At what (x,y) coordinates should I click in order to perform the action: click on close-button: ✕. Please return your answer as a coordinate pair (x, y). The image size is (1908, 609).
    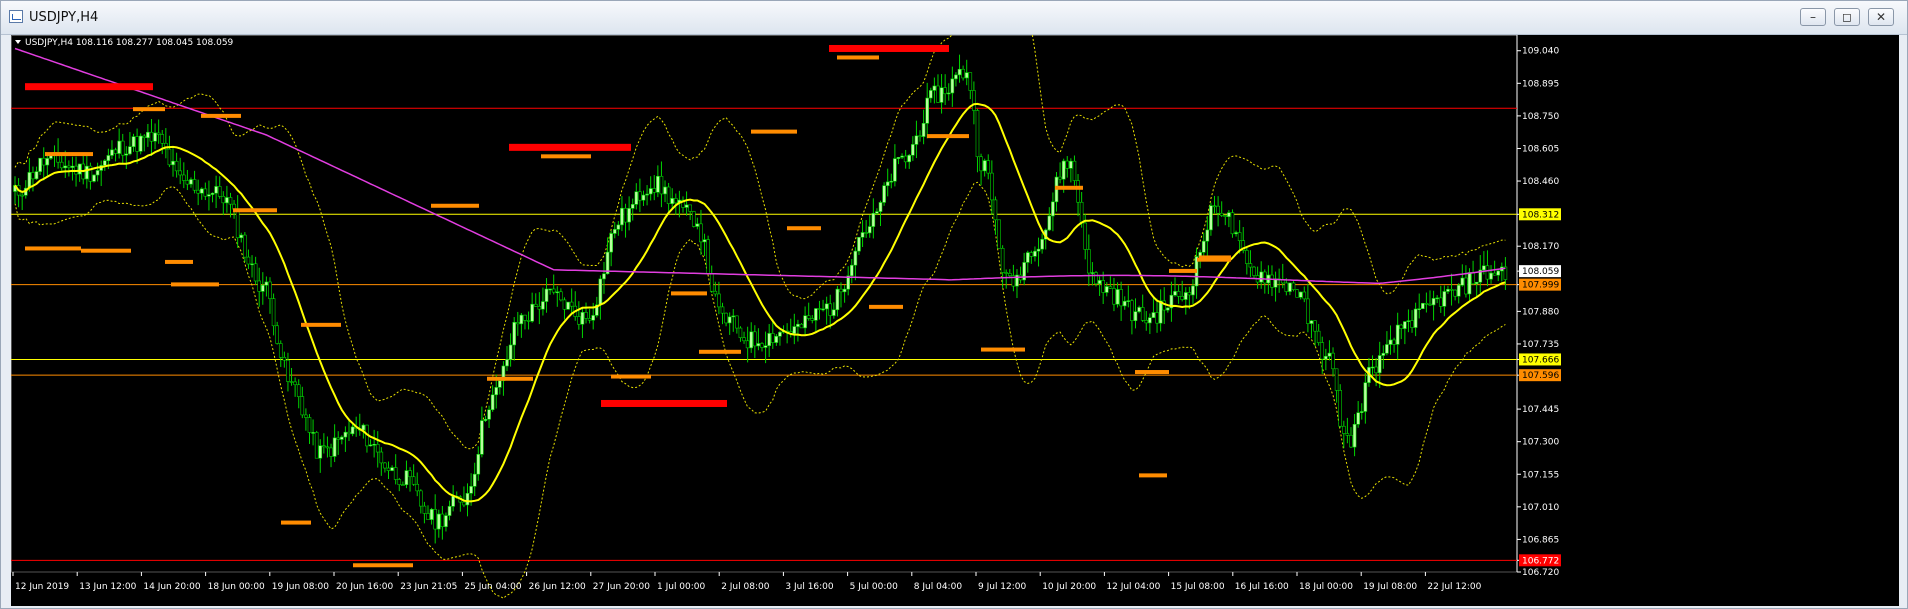
    Looking at the image, I should click on (1881, 17).